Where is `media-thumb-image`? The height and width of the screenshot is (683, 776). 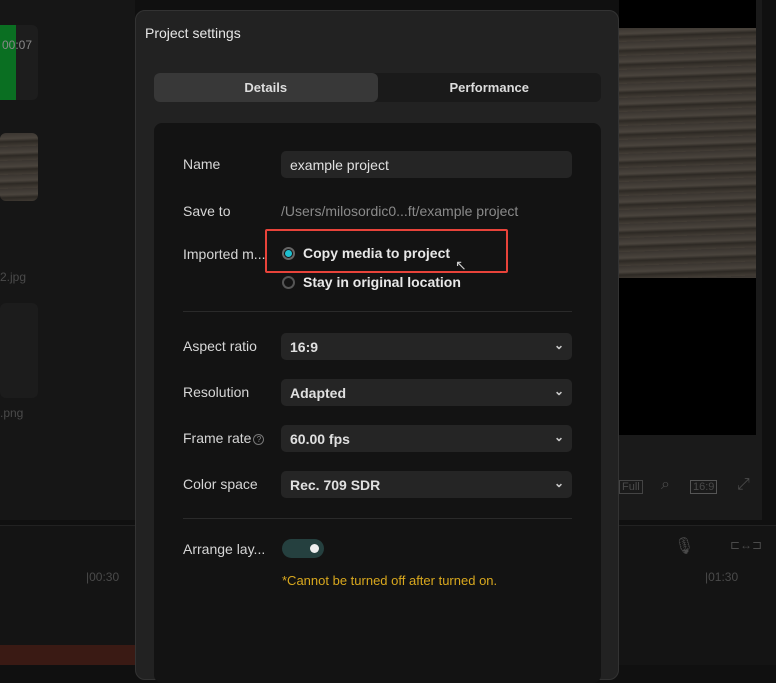 media-thumb-image is located at coordinates (19, 167).